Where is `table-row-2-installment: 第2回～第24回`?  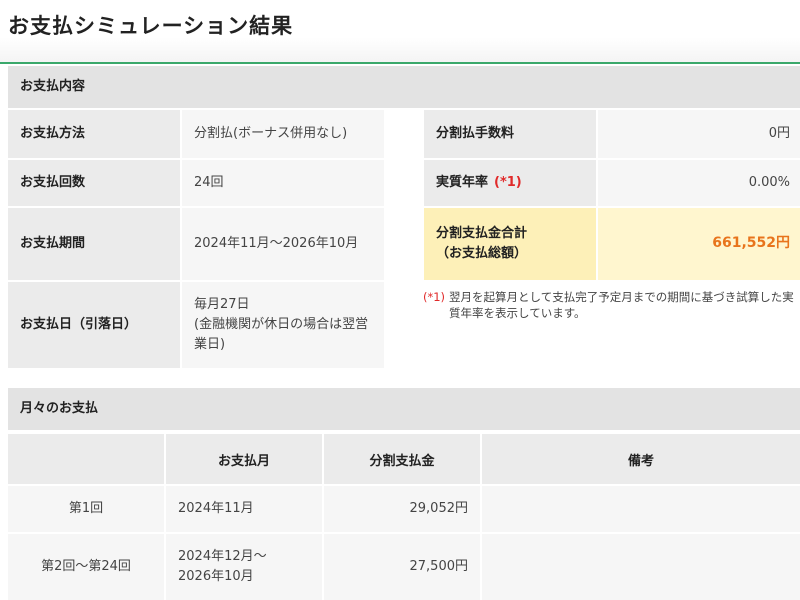
table-row-2-installment: 第2回～第24回 is located at coordinates (86, 567).